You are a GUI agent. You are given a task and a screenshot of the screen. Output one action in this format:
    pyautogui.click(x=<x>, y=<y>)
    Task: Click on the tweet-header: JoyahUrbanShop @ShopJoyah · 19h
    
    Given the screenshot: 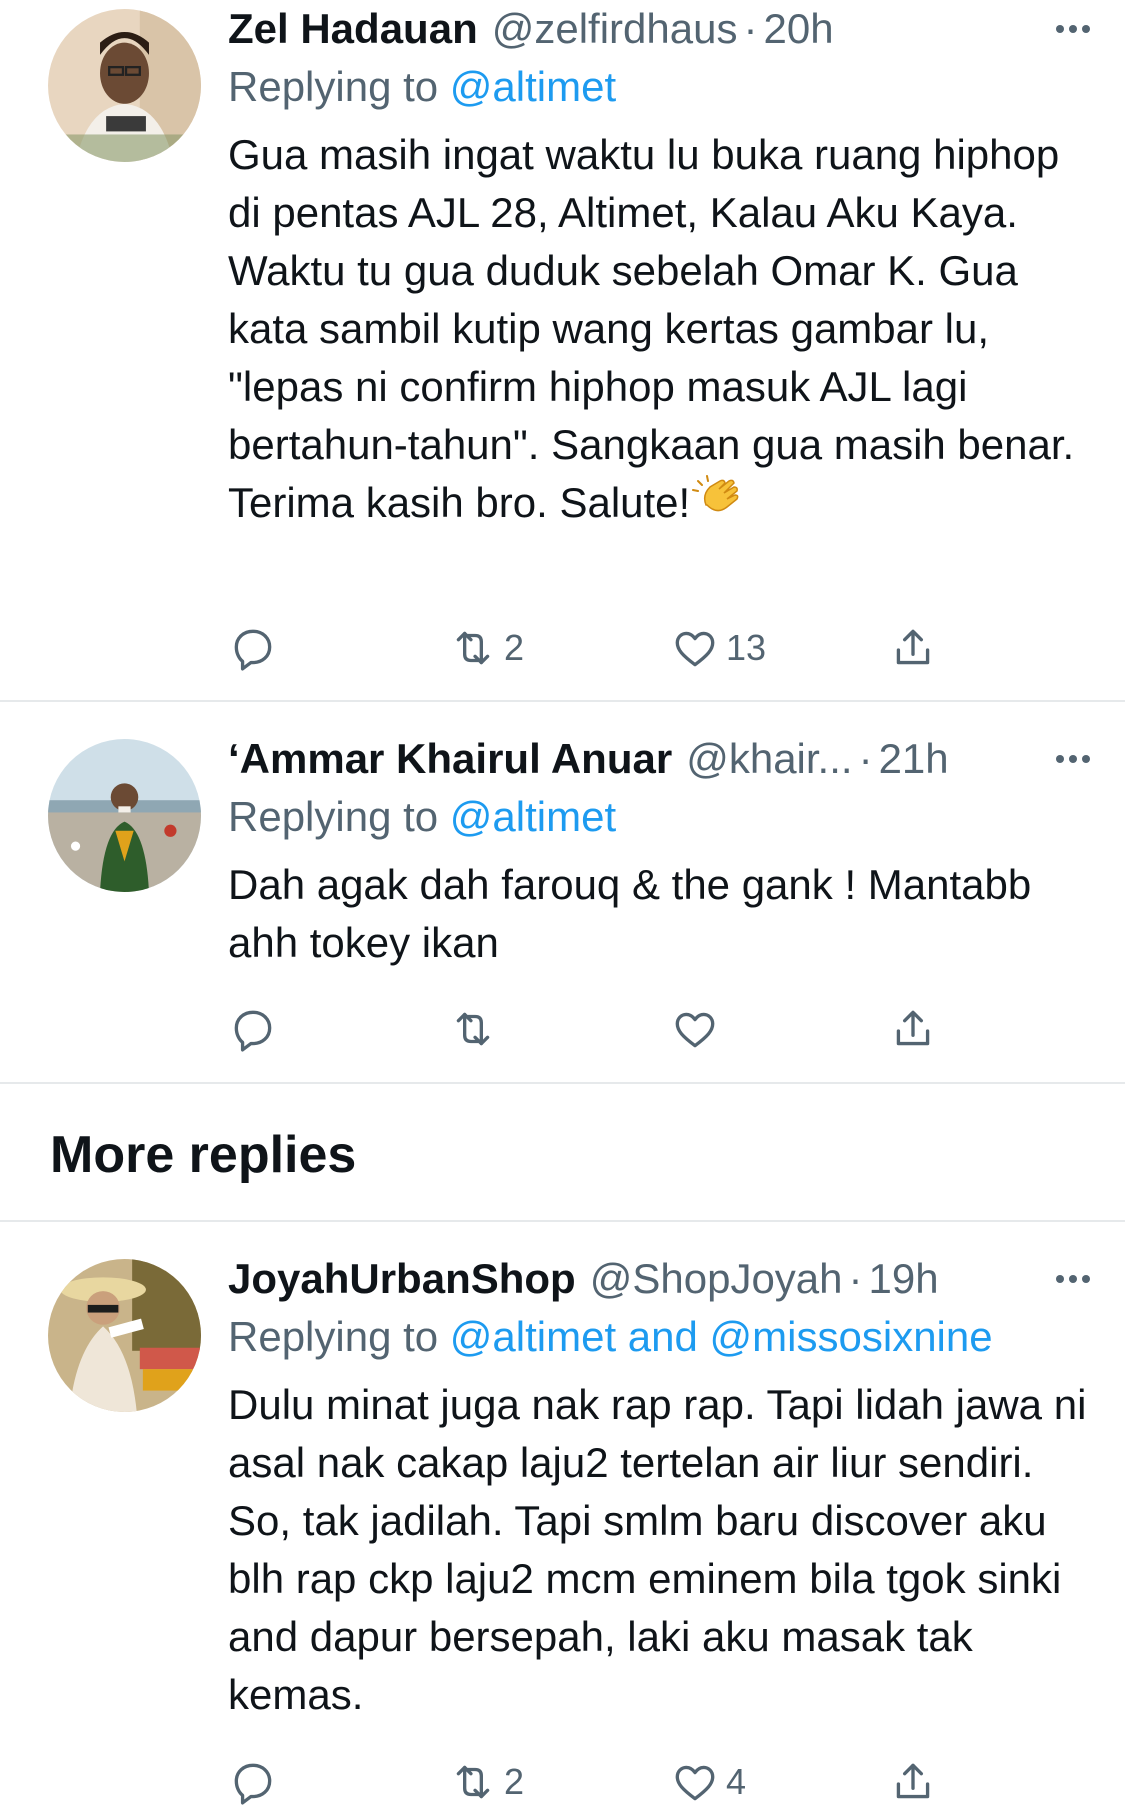 What is the action you would take?
    pyautogui.click(x=666, y=1279)
    